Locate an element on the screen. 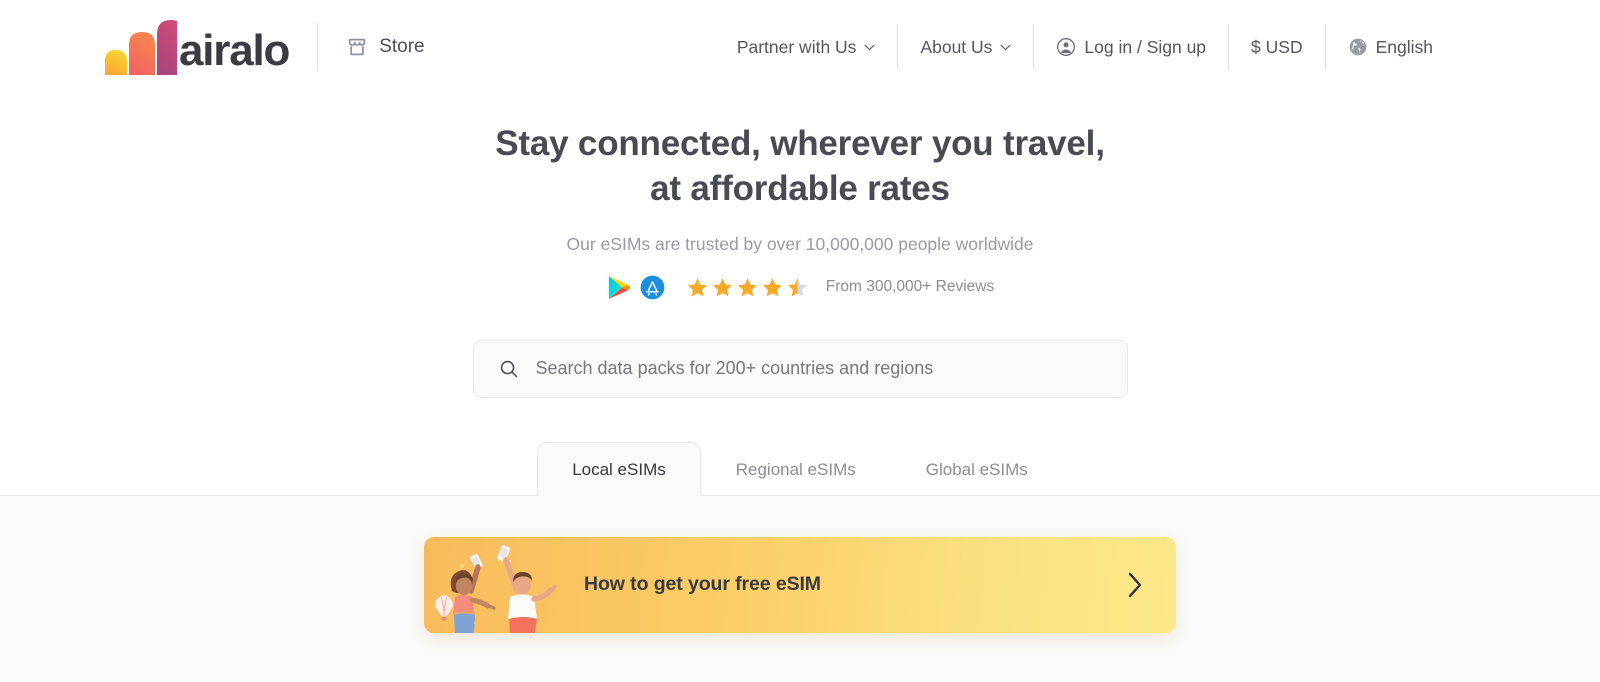  rating-row: From 300,000+ Reviews is located at coordinates (800, 287).